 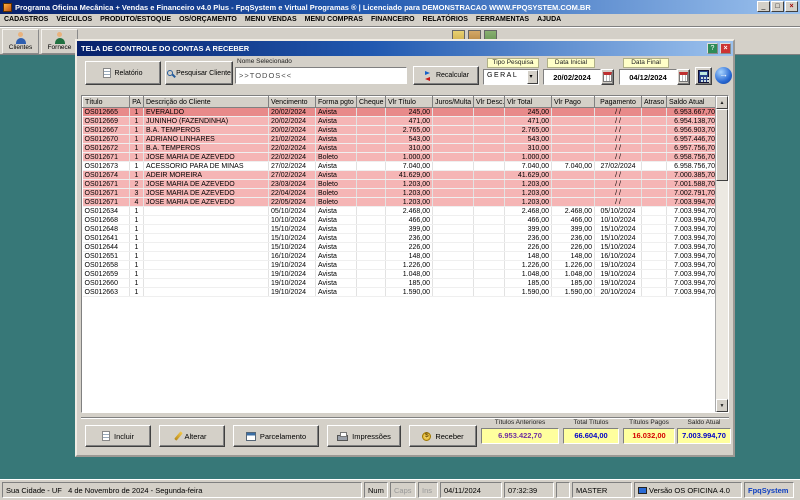 I want to click on dialog-close-button: ×, so click(x=725, y=48).